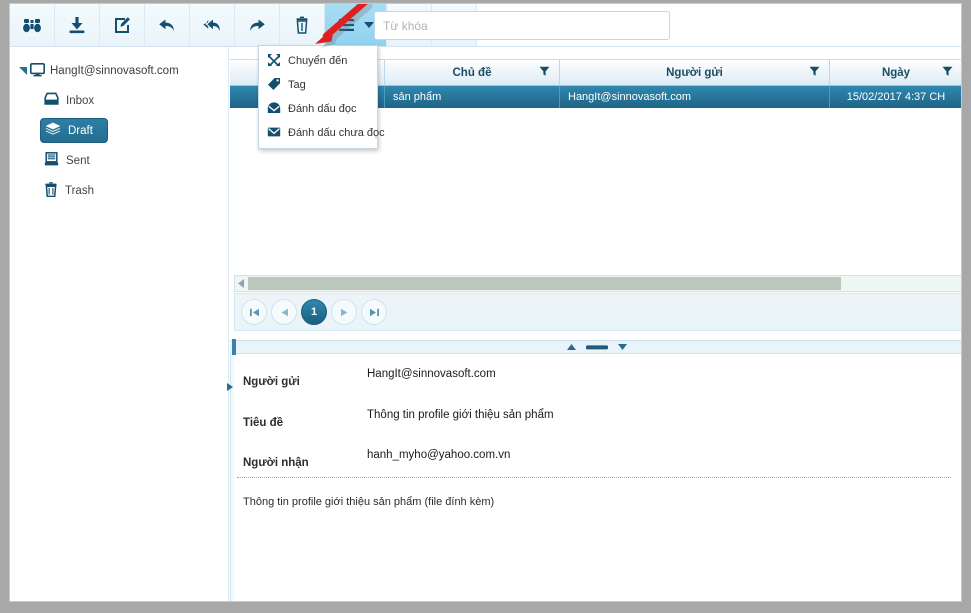  What do you see at coordinates (80, 130) in the screenshot?
I see `sidebar-item-label: Draft` at bounding box center [80, 130].